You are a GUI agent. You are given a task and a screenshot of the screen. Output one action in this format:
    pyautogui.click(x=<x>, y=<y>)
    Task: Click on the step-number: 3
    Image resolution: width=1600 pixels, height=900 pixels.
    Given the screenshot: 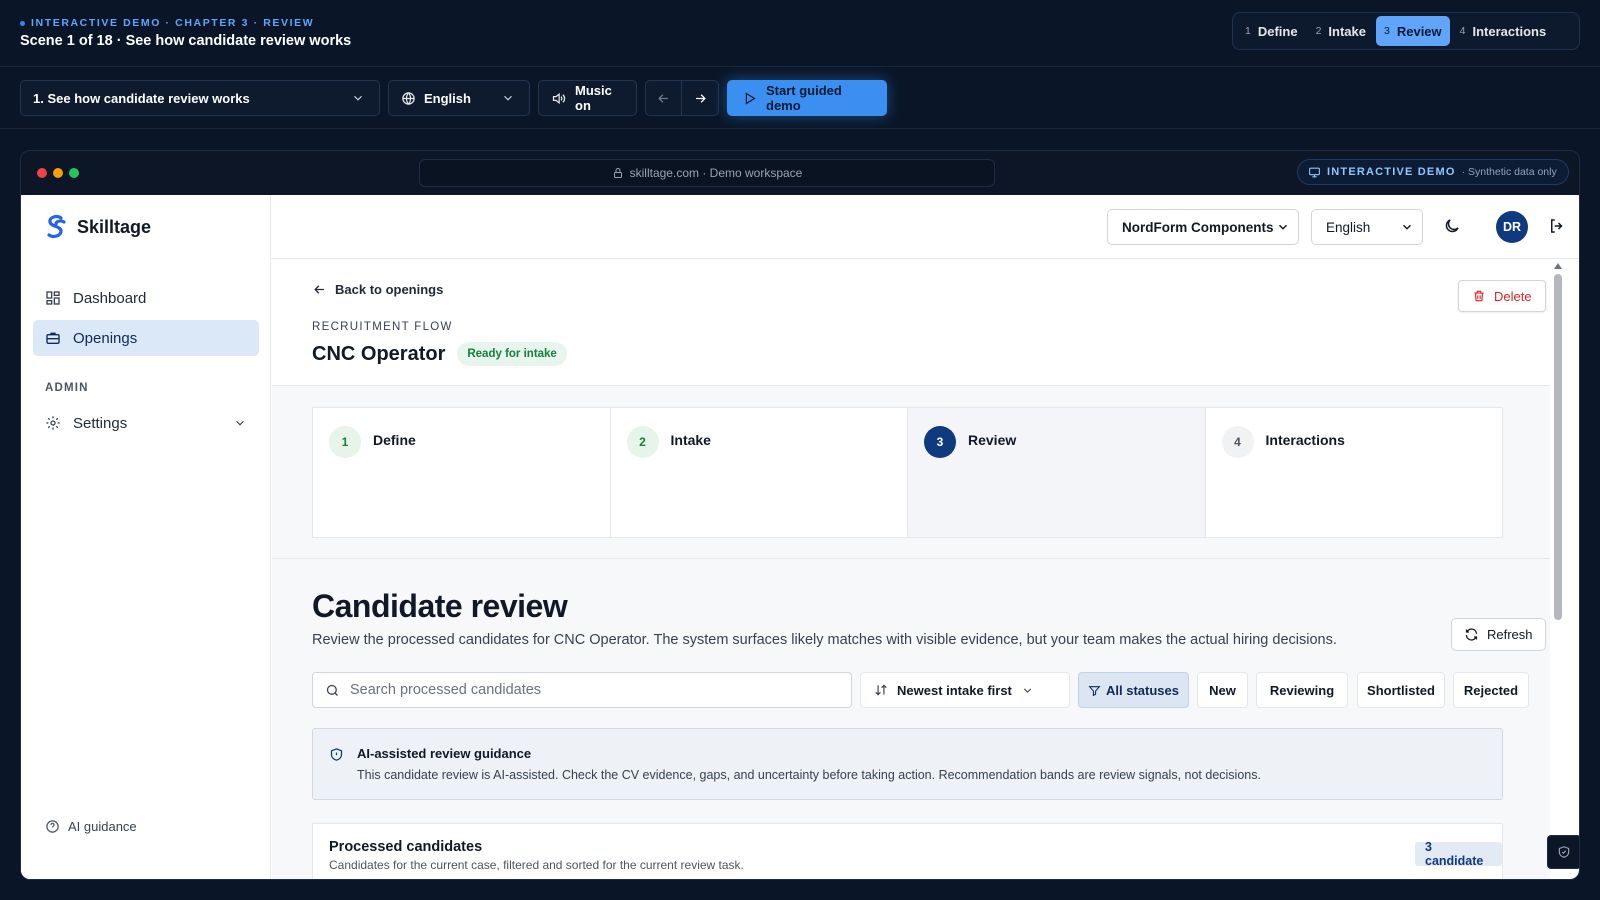 What is the action you would take?
    pyautogui.click(x=940, y=442)
    